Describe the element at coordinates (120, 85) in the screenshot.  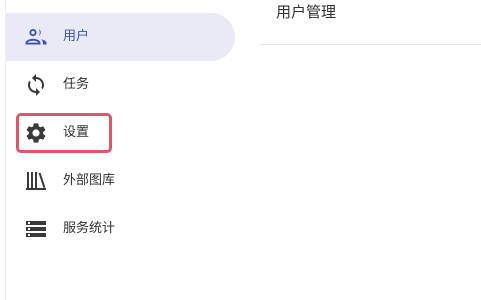
I see `sidebar-item-tasks: 任务` at that location.